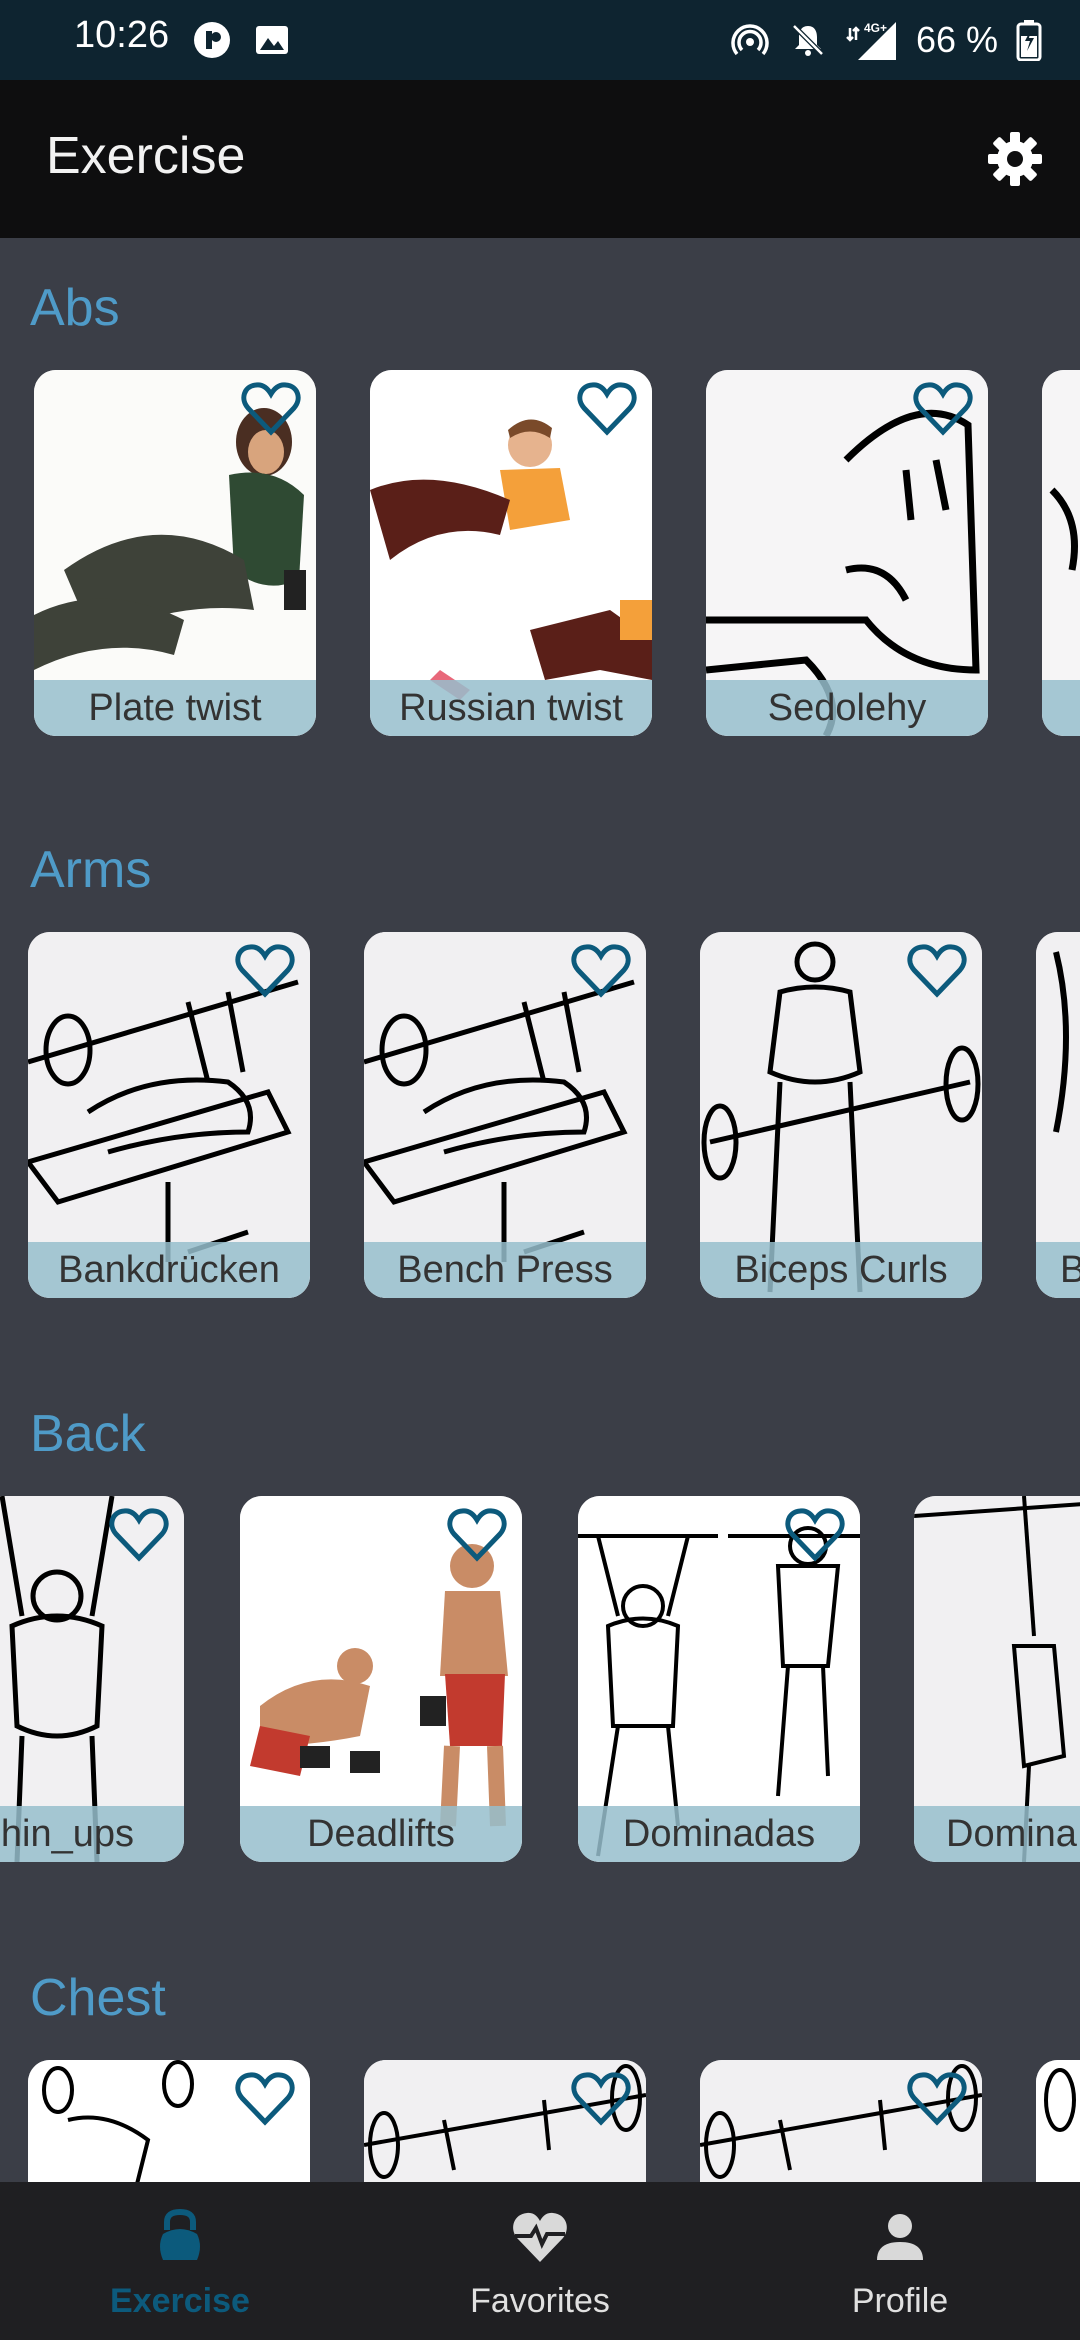 The image size is (1080, 2340). I want to click on app-bar: Exercise, so click(540, 159).